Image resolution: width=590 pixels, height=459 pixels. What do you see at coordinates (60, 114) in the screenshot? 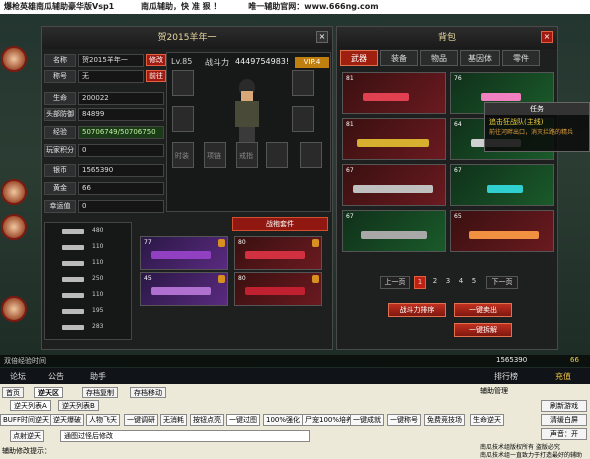
I see `stat-label: 头部防御` at bounding box center [60, 114].